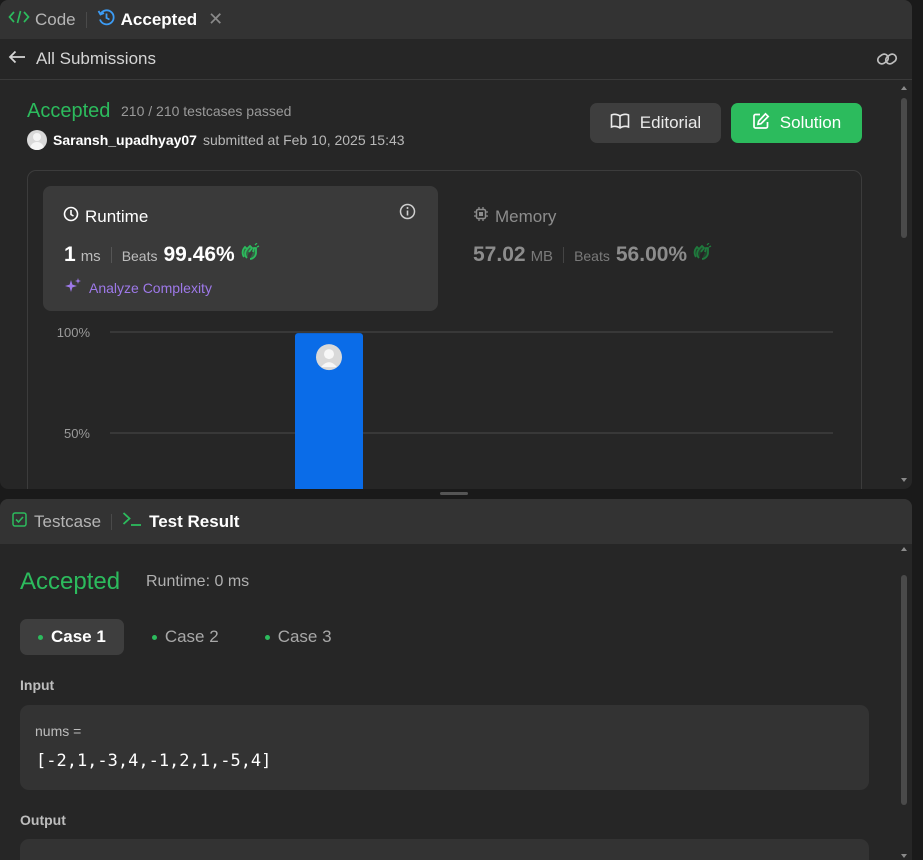 This screenshot has width=923, height=860. What do you see at coordinates (74, 332) in the screenshot?
I see `chart-y-tick-label: 100%` at bounding box center [74, 332].